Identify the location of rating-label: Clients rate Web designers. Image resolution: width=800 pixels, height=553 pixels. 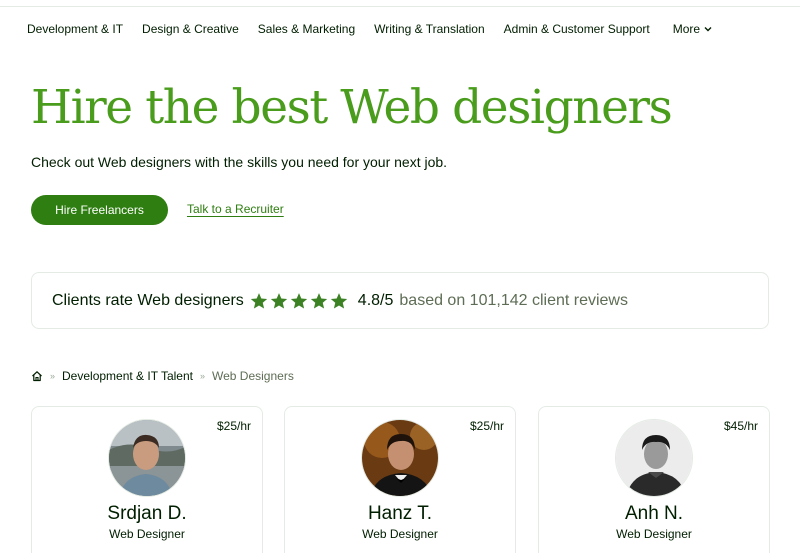
(148, 300).